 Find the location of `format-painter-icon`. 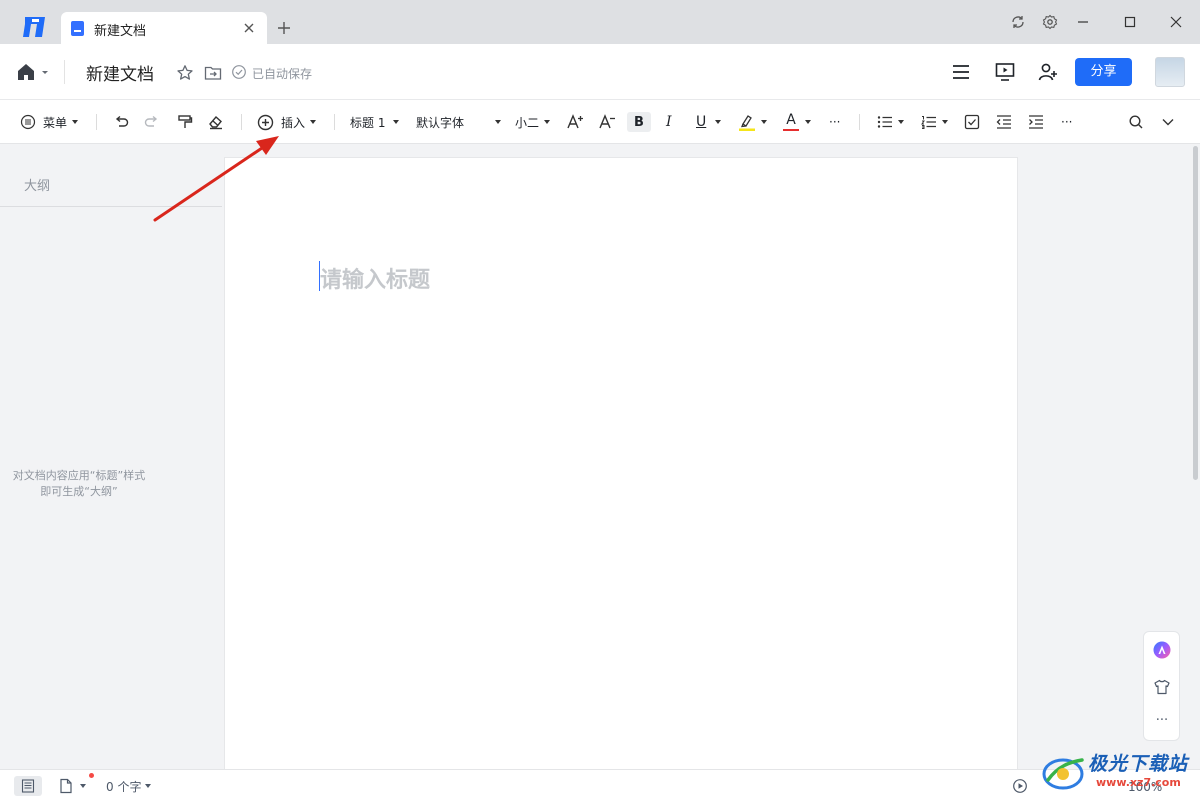

format-painter-icon is located at coordinates (185, 121).